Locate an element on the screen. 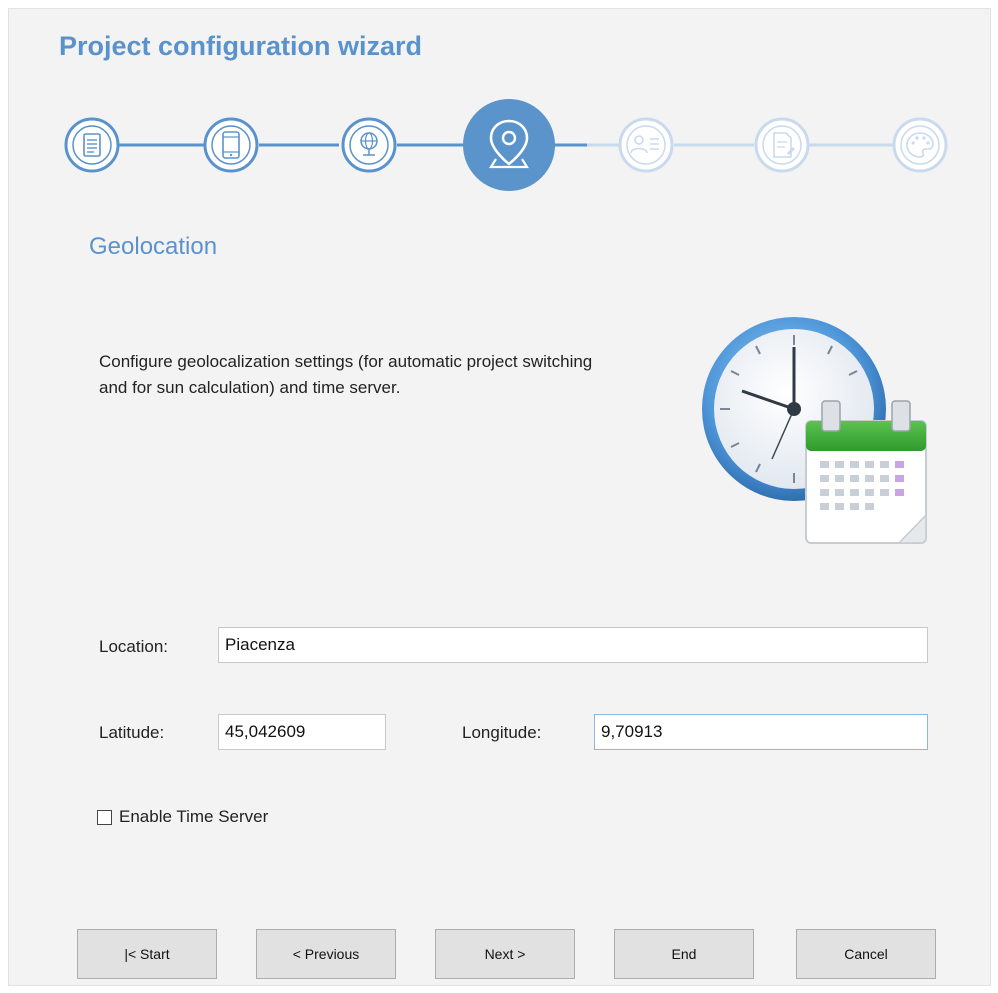 The width and height of the screenshot is (998, 993). wizard-title: Project configuration wizard is located at coordinates (241, 46).